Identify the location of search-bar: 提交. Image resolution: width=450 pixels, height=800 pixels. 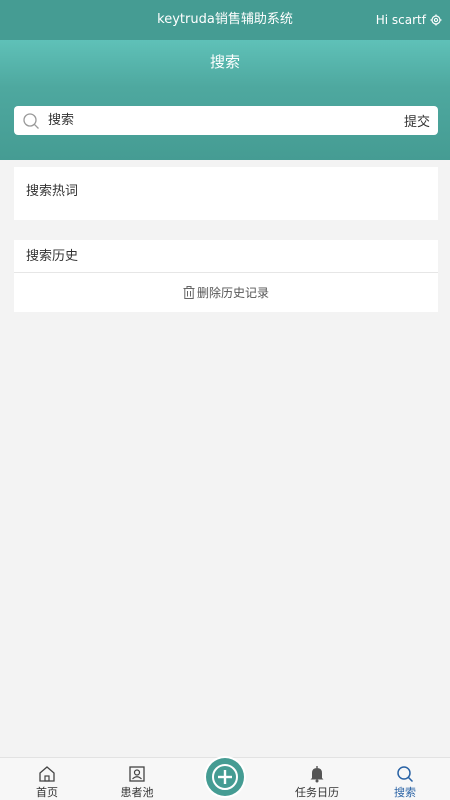
(226, 120).